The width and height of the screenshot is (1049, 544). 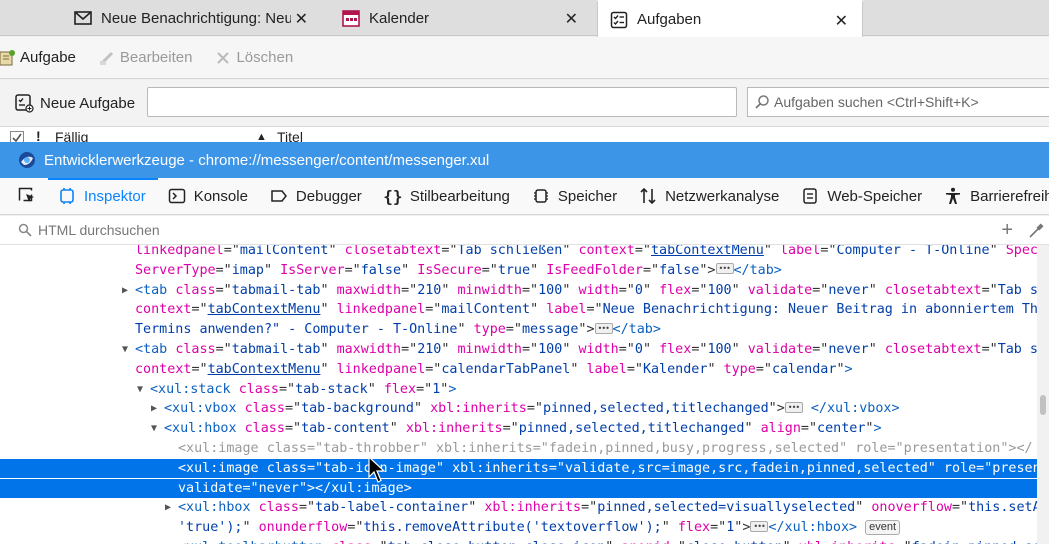 I want to click on tab-debugger: Debugger, so click(x=317, y=196).